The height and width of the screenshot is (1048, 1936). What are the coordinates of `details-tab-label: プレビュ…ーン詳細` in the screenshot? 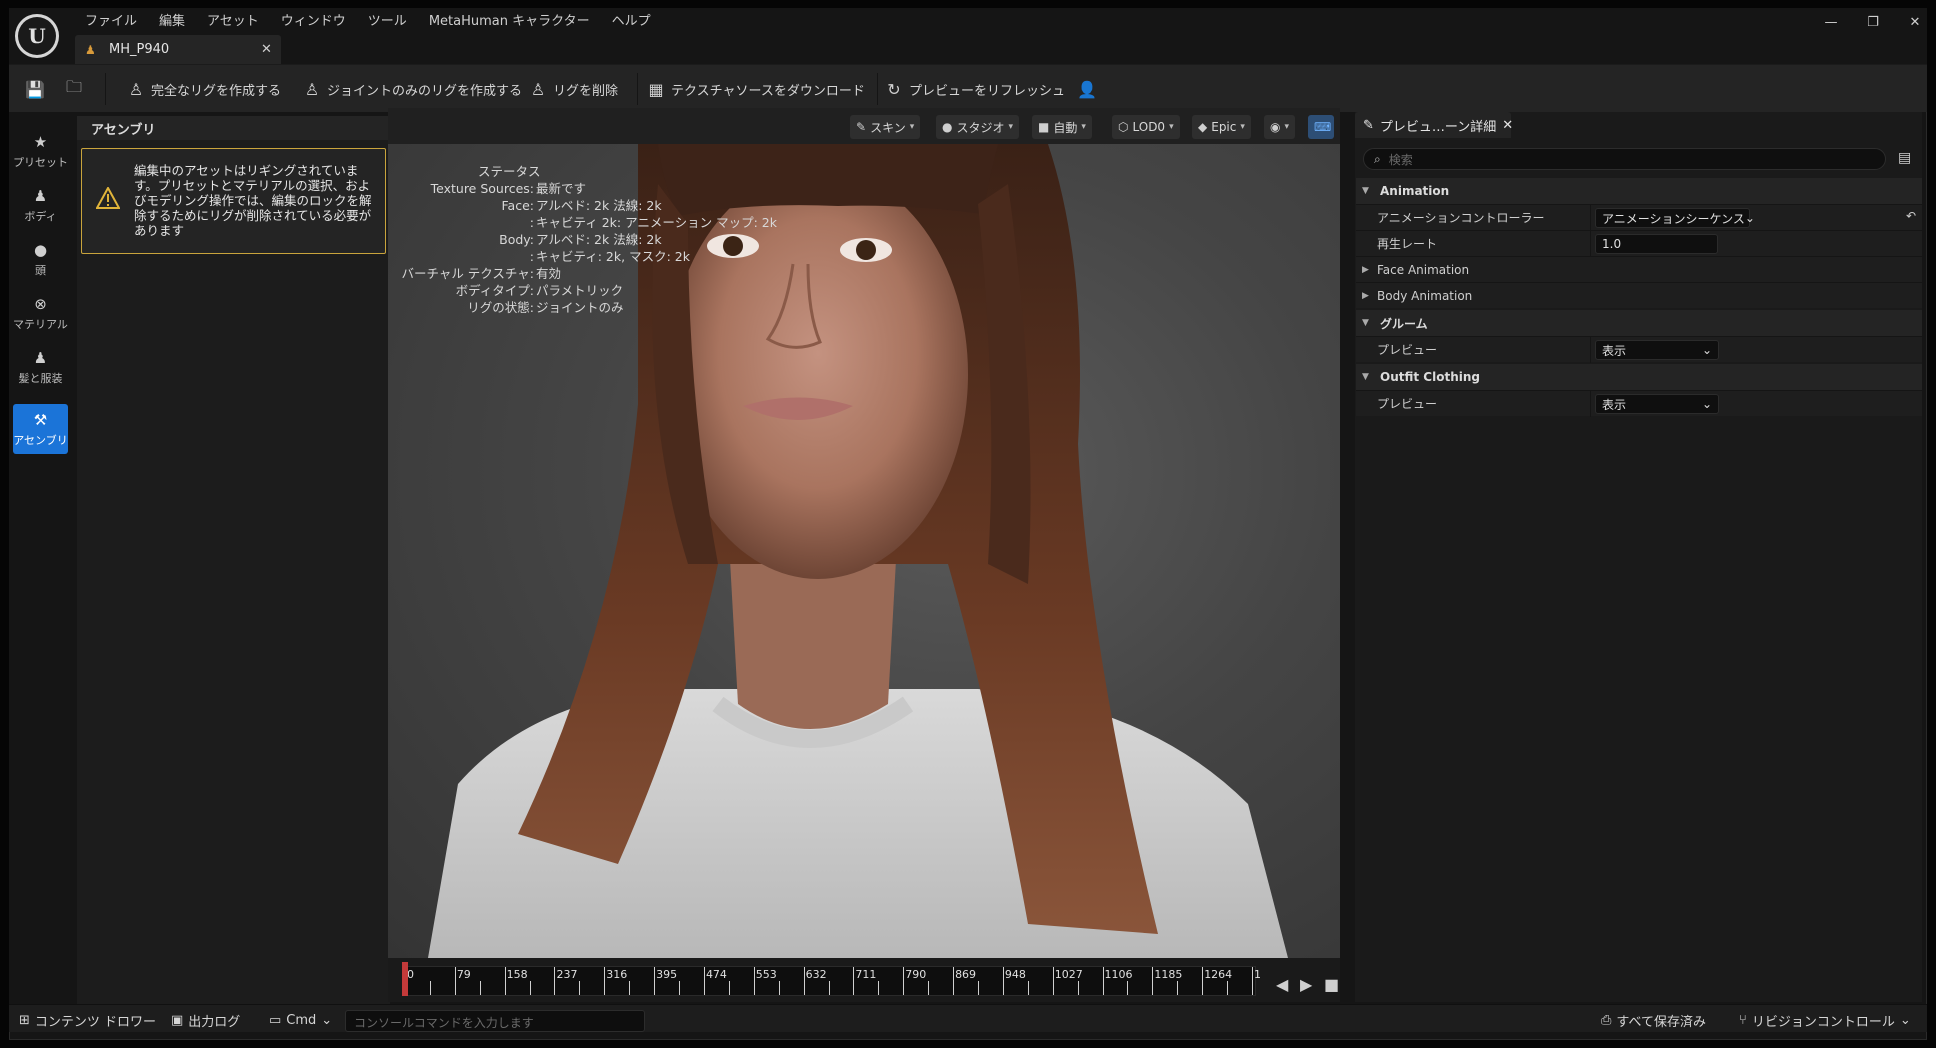 It's located at (1438, 127).